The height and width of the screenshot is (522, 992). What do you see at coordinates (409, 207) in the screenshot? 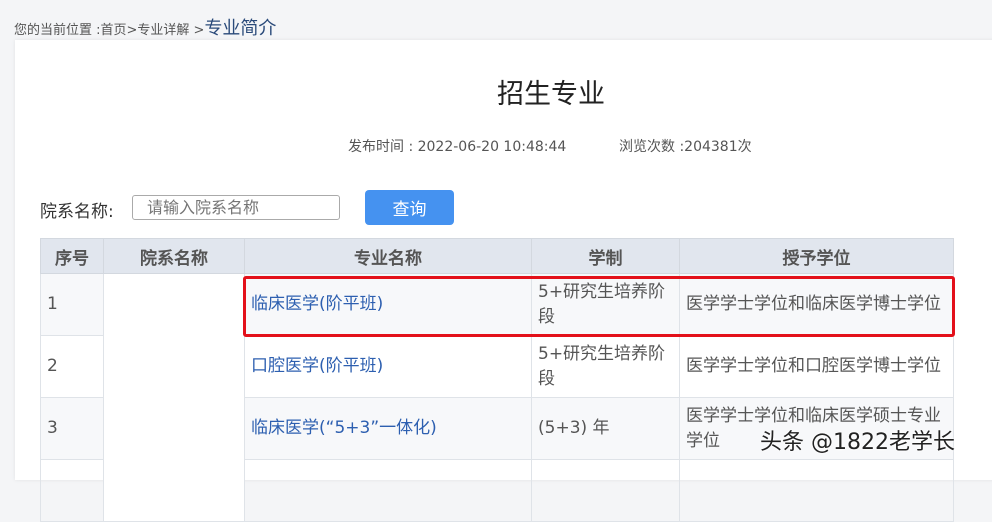
I see `query-button: 查询` at bounding box center [409, 207].